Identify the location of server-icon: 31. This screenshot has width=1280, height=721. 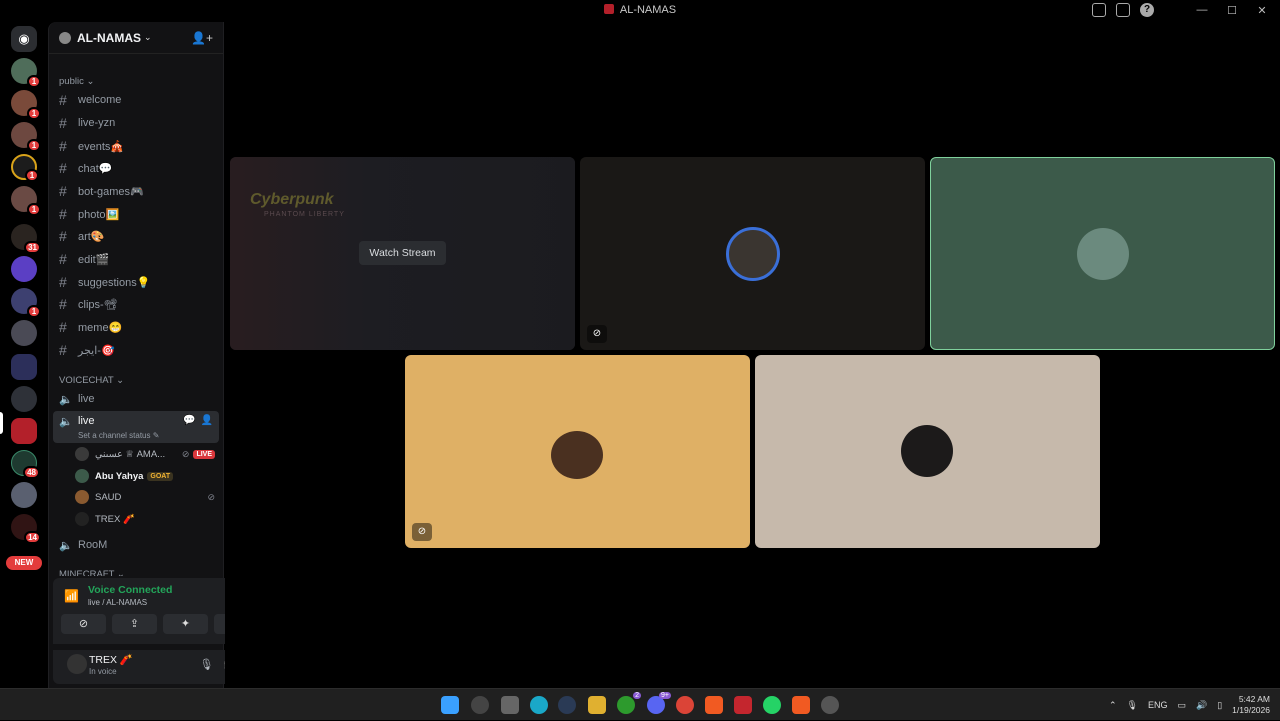
(26, 239).